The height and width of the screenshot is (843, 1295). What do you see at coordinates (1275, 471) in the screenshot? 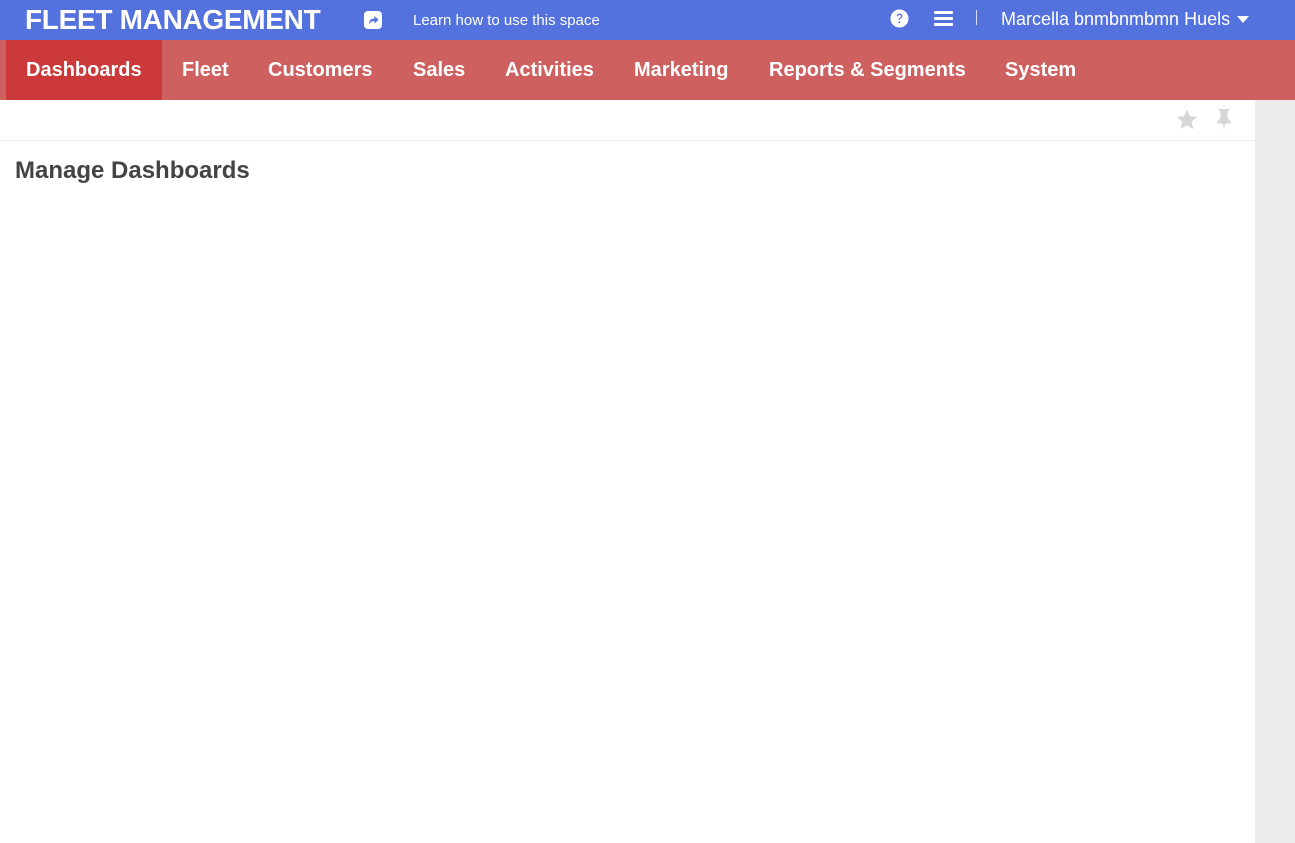
I see `scrollbar-track` at bounding box center [1275, 471].